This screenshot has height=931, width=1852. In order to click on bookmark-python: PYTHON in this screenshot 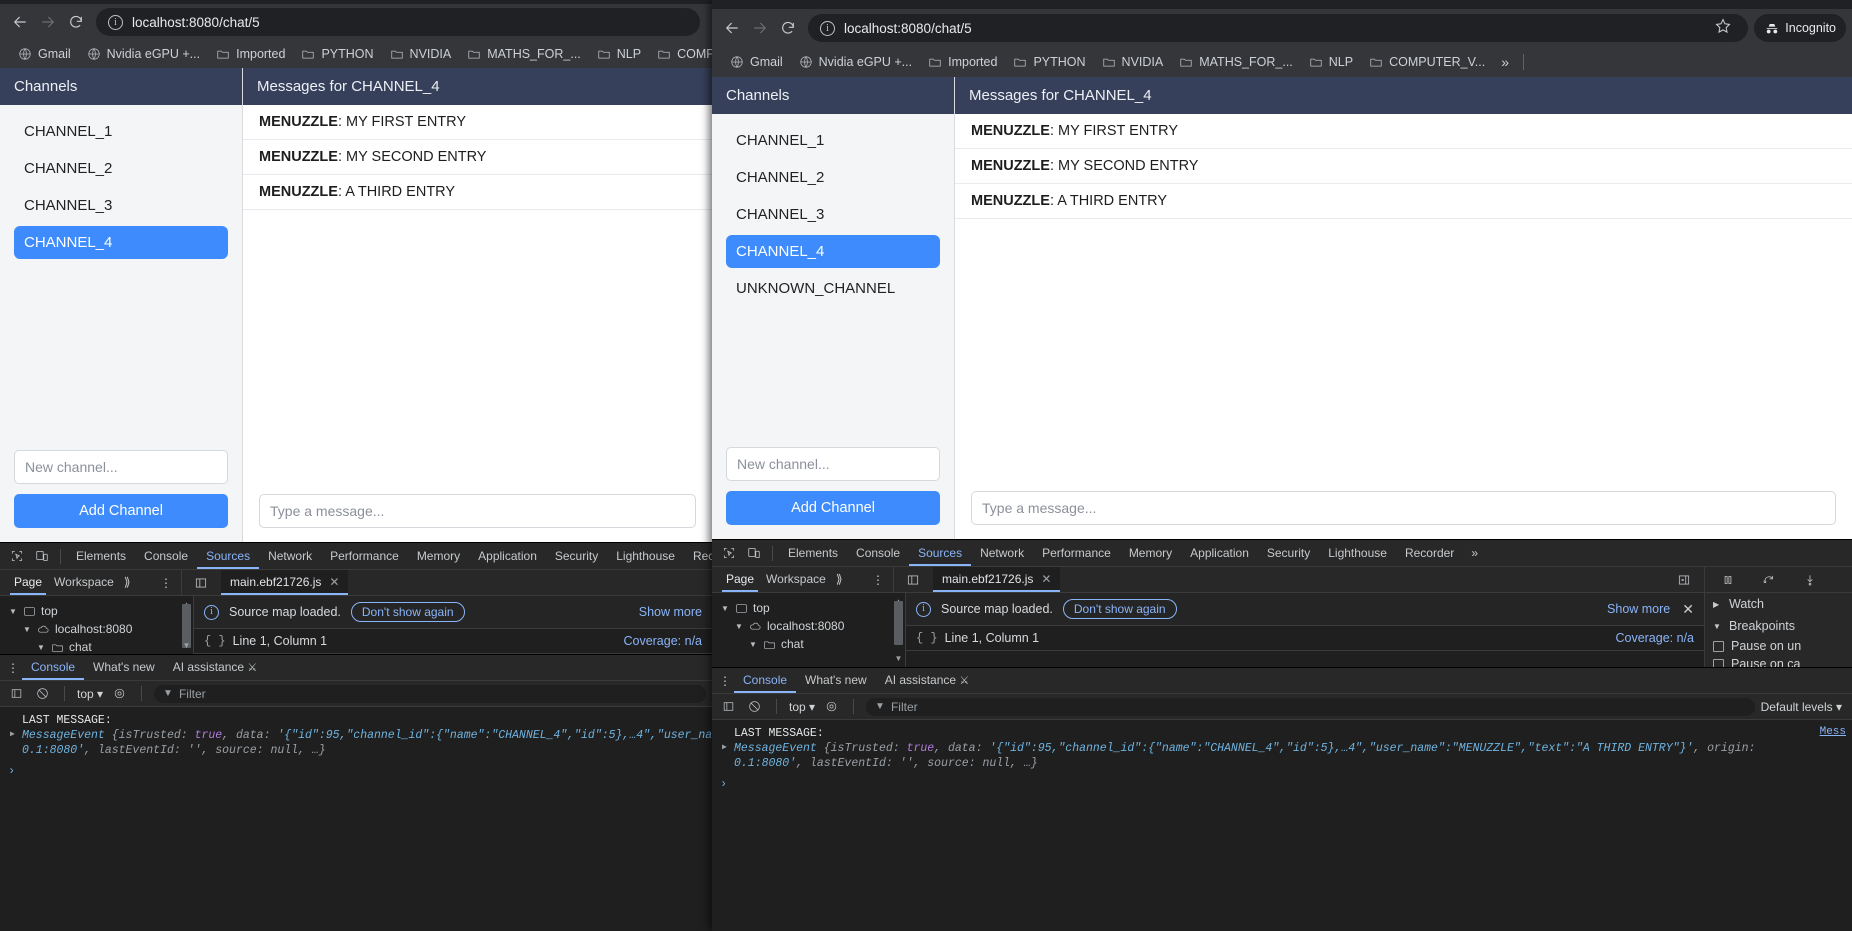, I will do `click(1049, 62)`.